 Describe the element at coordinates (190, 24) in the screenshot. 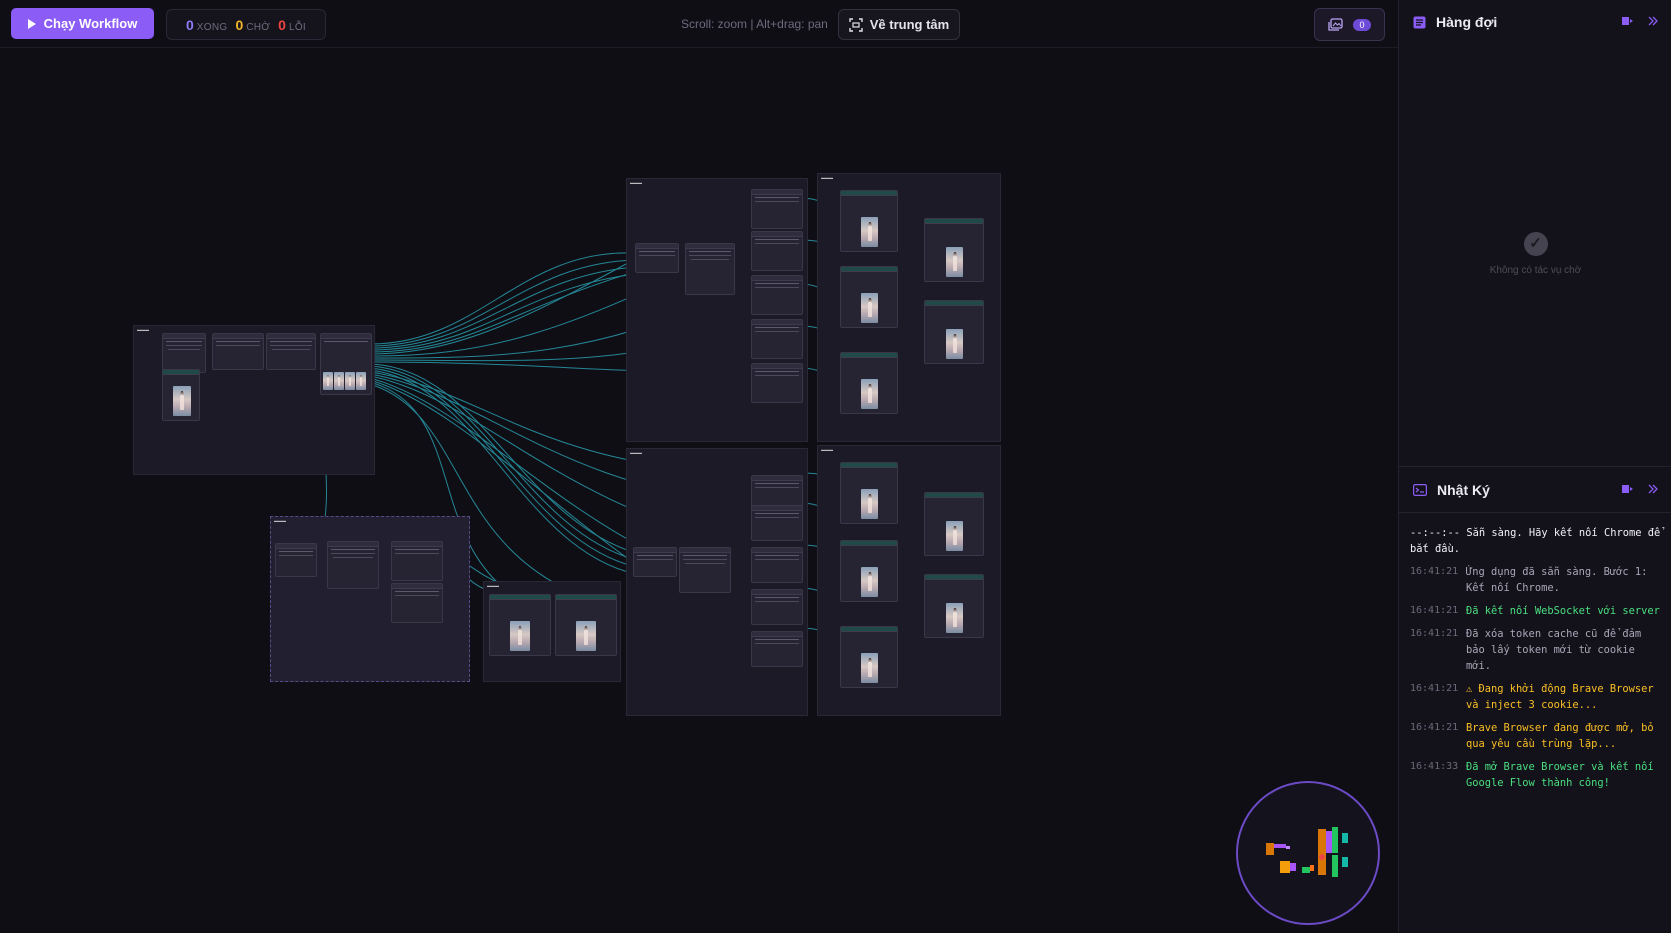

I see `stat-done-value: 0` at that location.